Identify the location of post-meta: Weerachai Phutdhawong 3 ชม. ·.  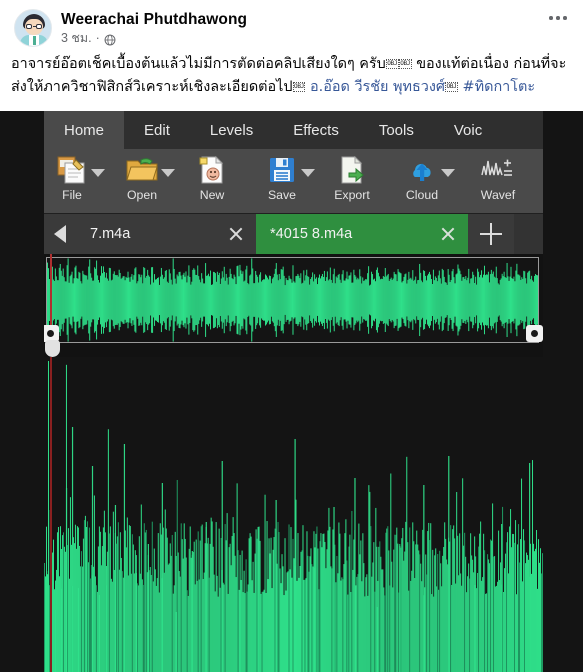
(154, 28).